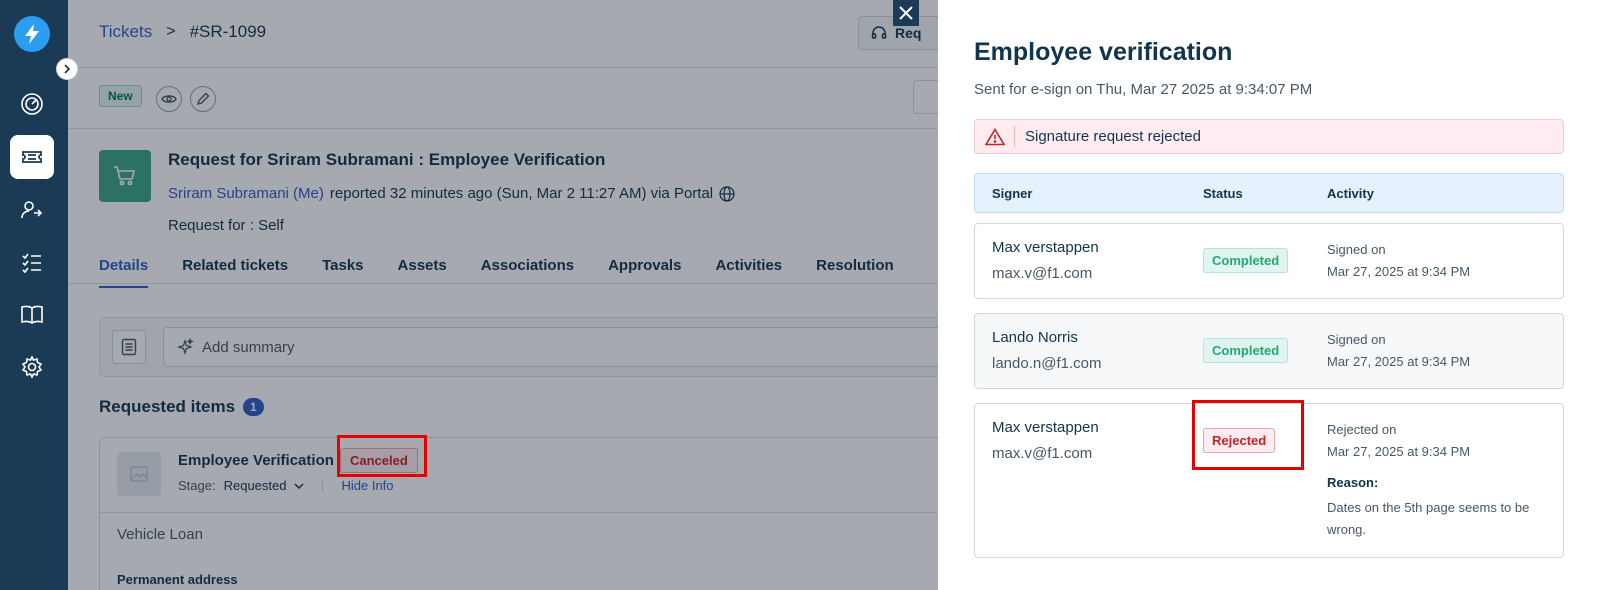 Image resolution: width=1600 pixels, height=590 pixels. I want to click on left-sidebar, so click(34, 295).